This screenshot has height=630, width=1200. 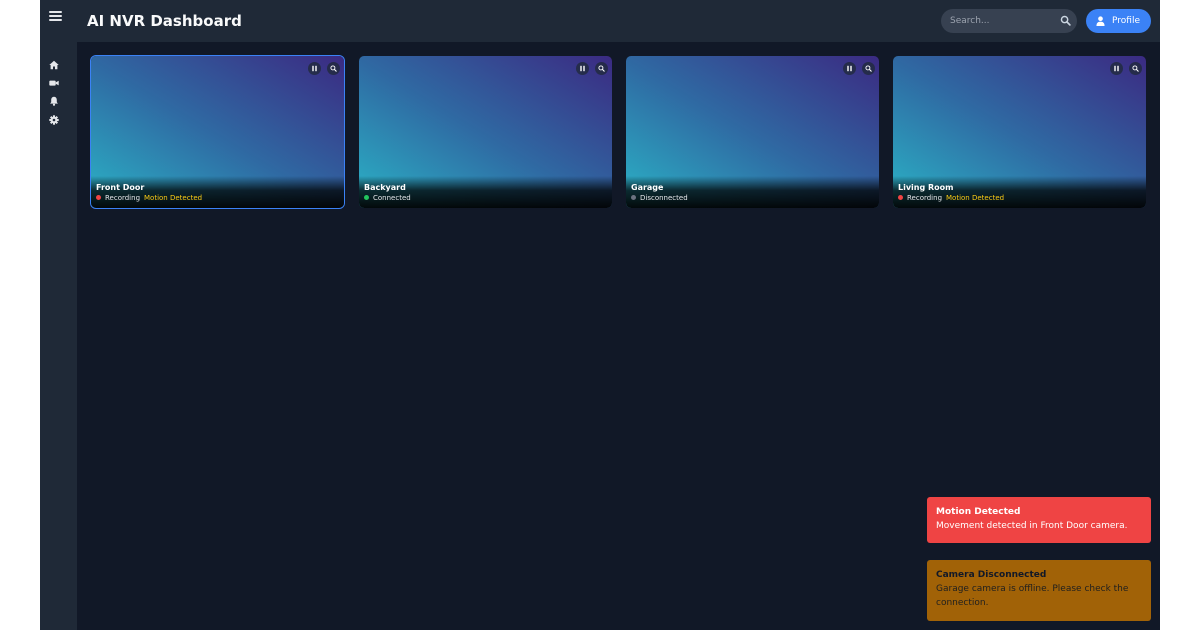 I want to click on home-icon, so click(x=54, y=65).